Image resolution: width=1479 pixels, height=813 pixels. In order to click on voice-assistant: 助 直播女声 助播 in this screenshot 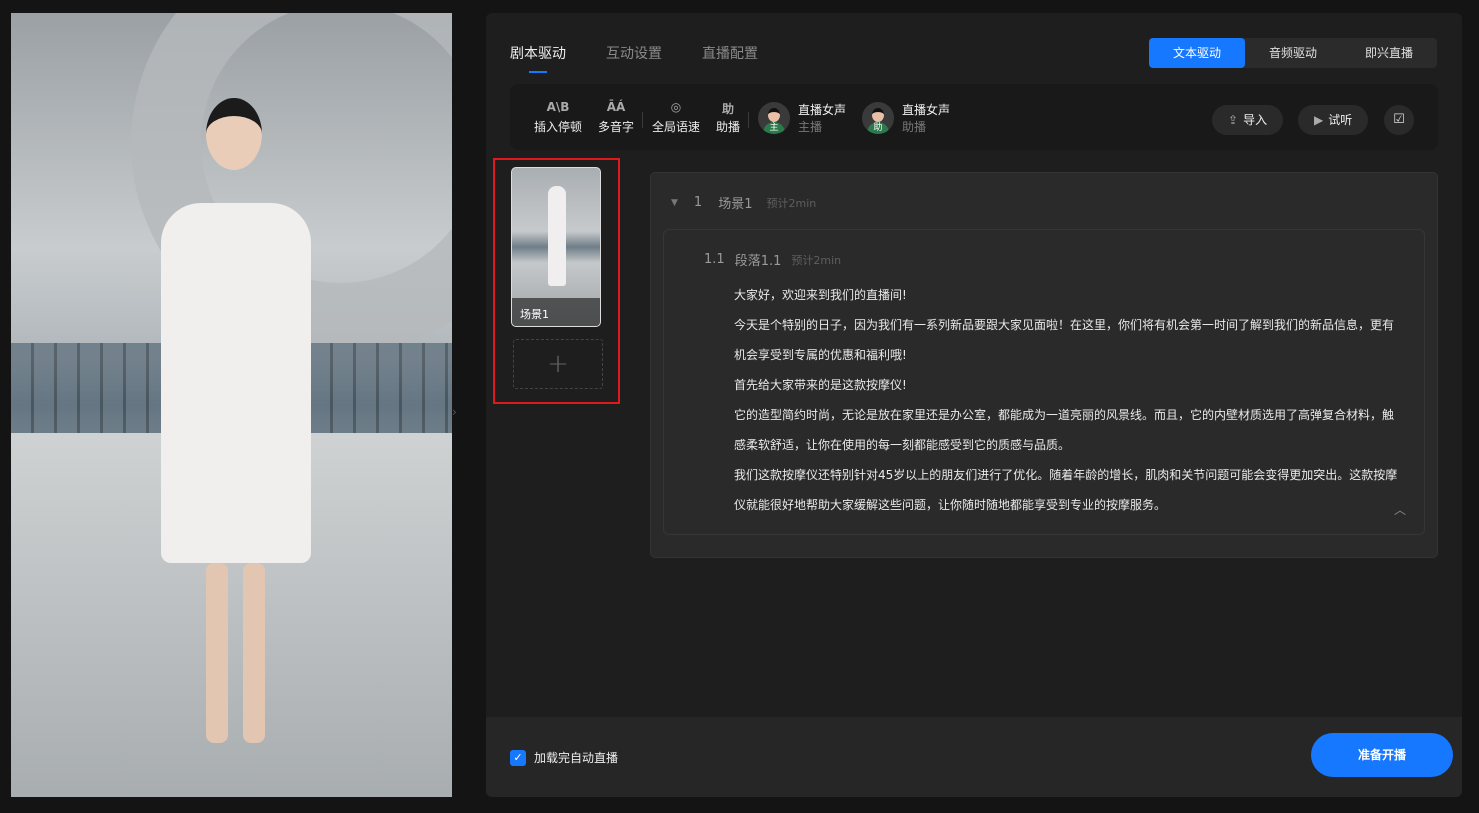, I will do `click(906, 118)`.